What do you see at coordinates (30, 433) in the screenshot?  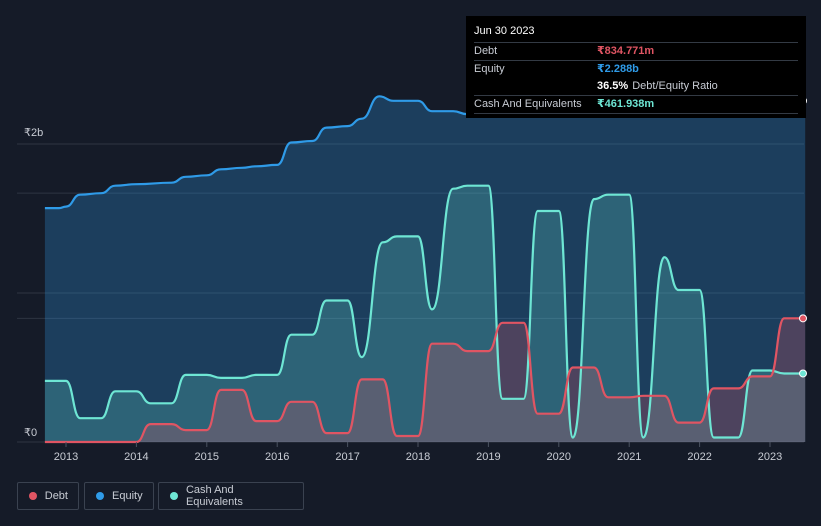 I see `y-tick-label-zero: ₹0` at bounding box center [30, 433].